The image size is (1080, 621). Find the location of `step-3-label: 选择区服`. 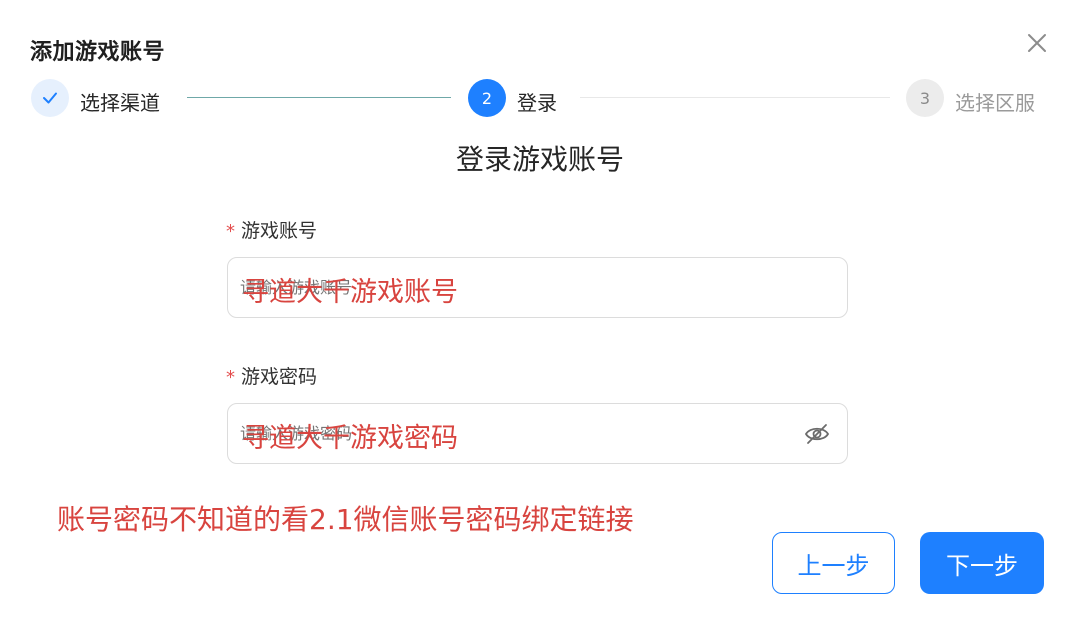

step-3-label: 选择区服 is located at coordinates (995, 103).